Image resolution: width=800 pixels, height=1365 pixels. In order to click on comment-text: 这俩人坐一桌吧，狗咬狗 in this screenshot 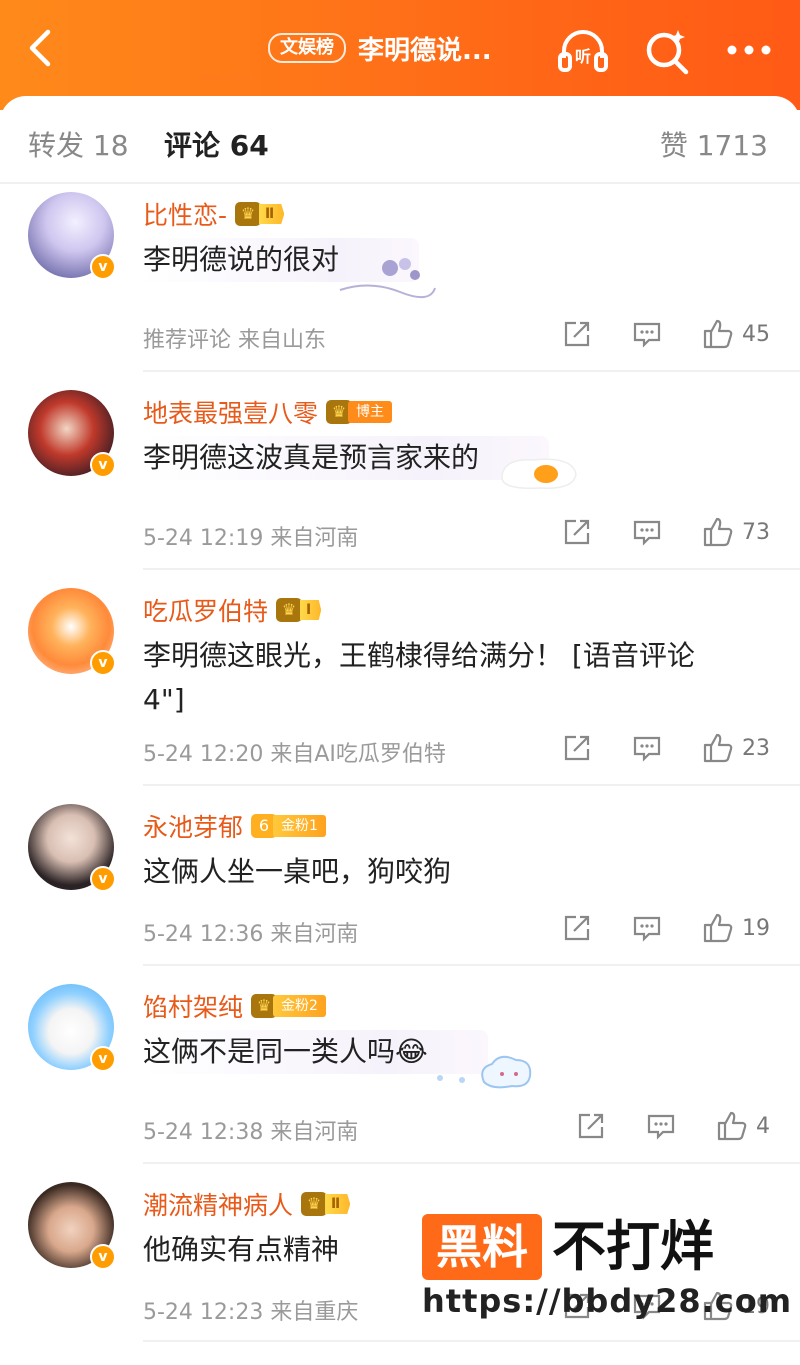, I will do `click(297, 871)`.